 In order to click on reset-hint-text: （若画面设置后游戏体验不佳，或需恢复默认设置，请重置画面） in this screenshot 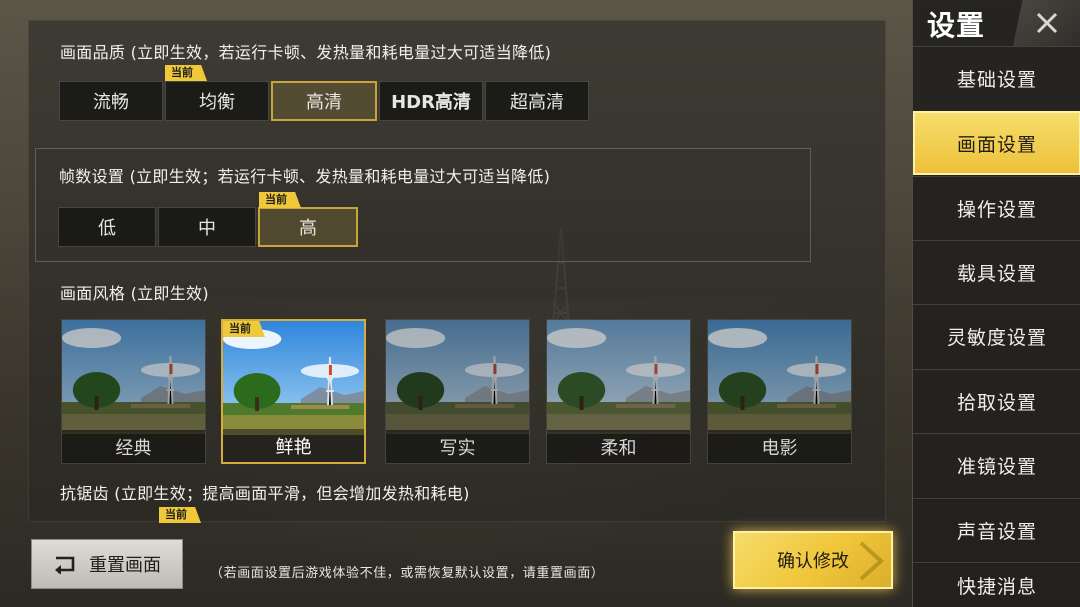, I will do `click(407, 573)`.